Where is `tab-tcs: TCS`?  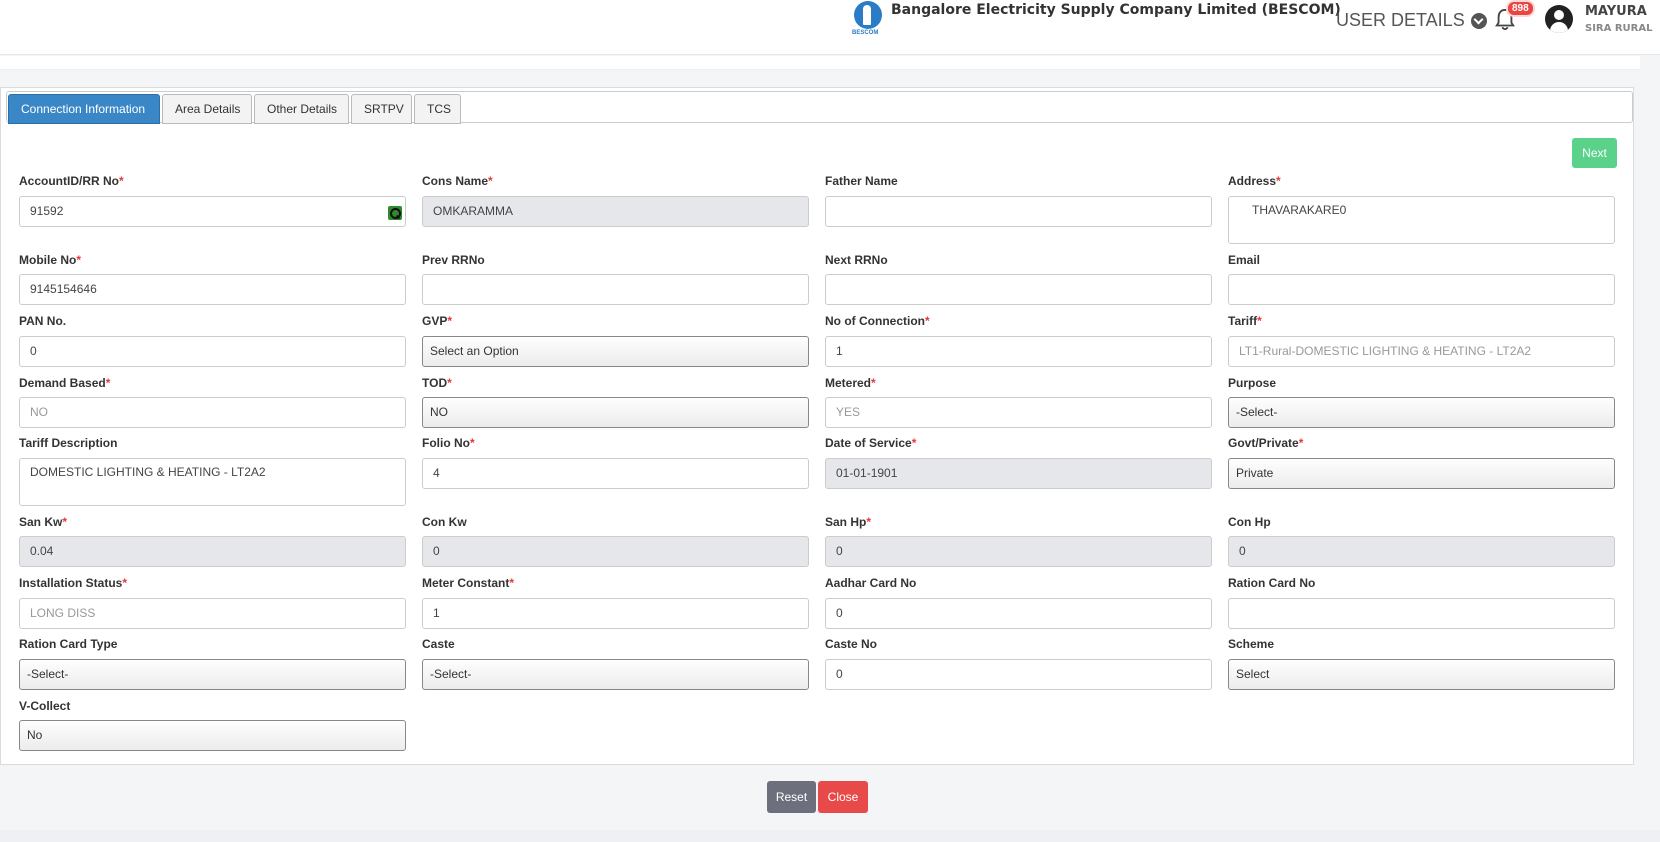
tab-tcs: TCS is located at coordinates (437, 109).